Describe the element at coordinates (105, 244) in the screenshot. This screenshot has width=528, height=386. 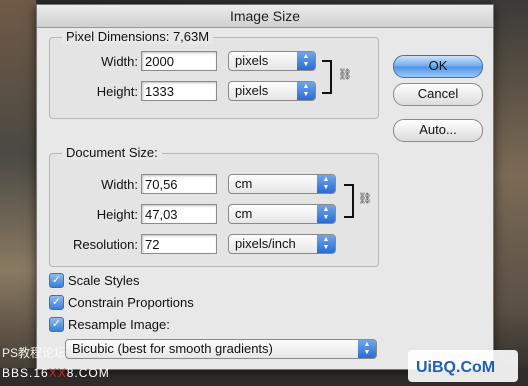
I see `resolution-label: Resolution:` at that location.